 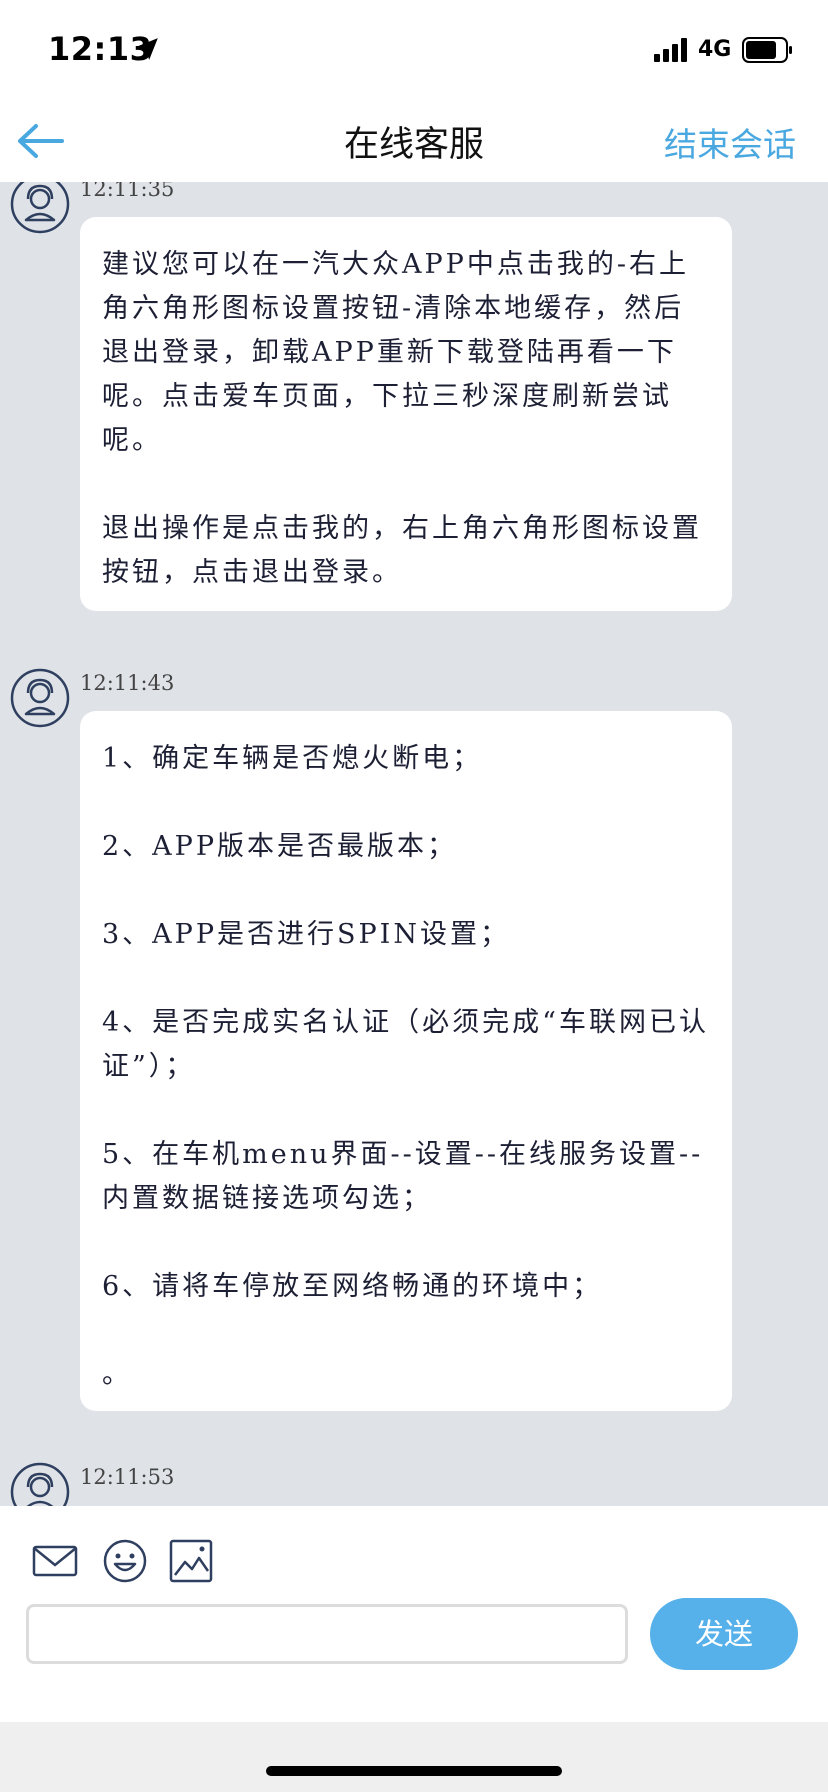 What do you see at coordinates (405, 1044) in the screenshot?
I see `message-paragraph: 4、是否完成实名认证（必须完成“车联网已认证”）；` at bounding box center [405, 1044].